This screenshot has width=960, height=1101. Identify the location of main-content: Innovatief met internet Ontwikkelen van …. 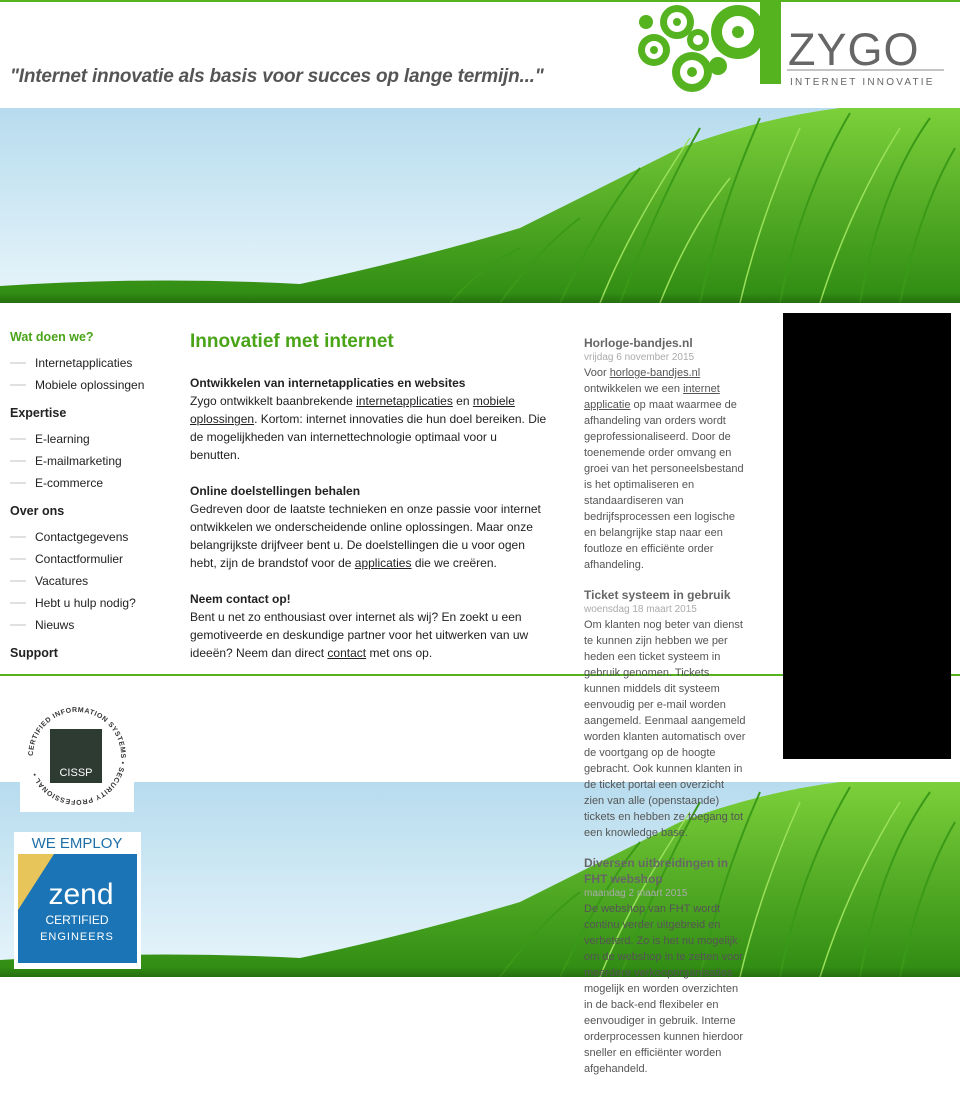
(370, 505).